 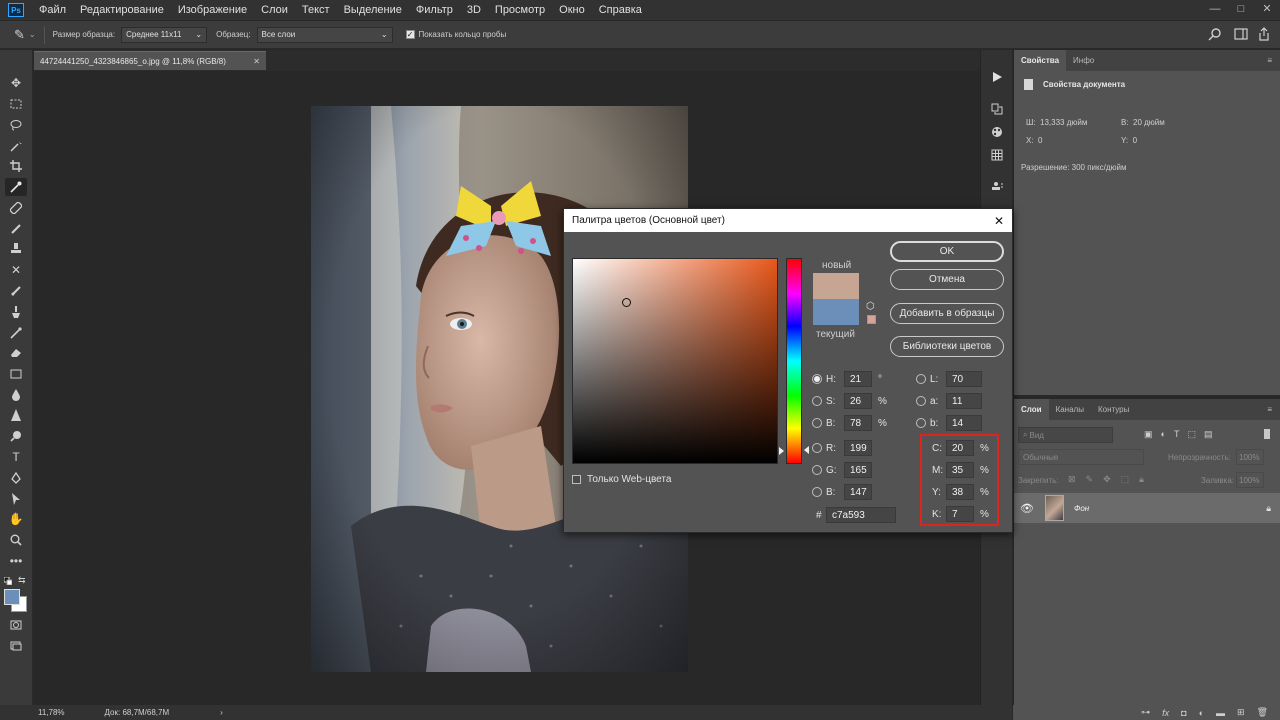 What do you see at coordinates (16, 353) in the screenshot?
I see `erase-tool-icon` at bounding box center [16, 353].